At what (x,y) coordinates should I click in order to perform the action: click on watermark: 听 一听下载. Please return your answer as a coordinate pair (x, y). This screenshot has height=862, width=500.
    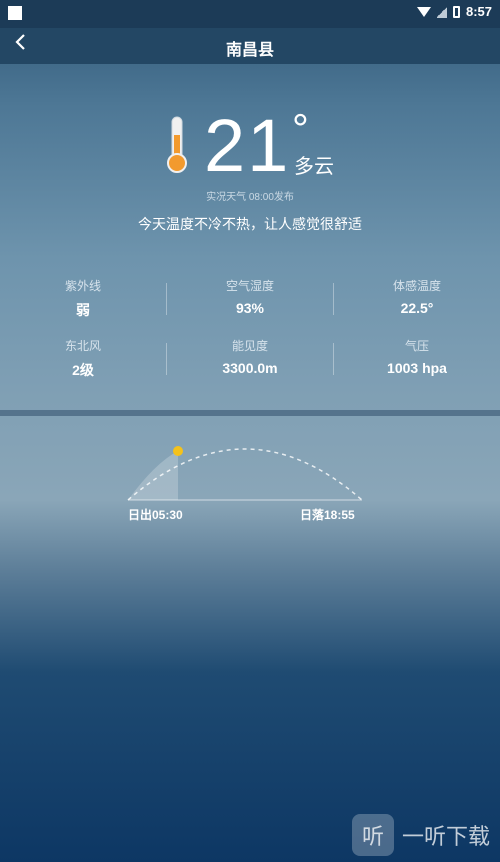
    Looking at the image, I should click on (420, 835).